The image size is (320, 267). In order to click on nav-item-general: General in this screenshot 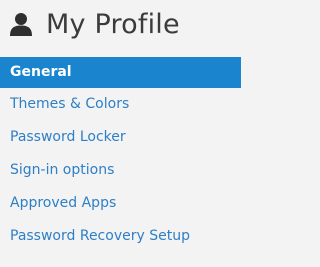, I will do `click(120, 72)`.